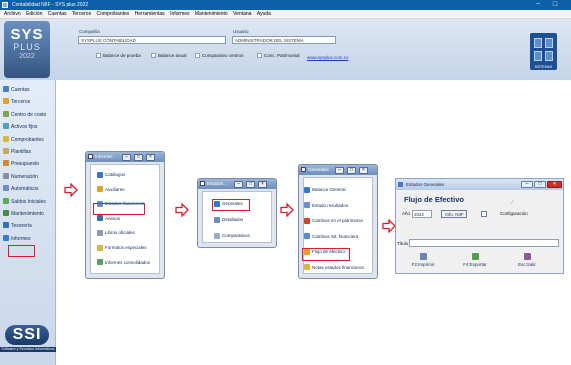 This screenshot has height=365, width=571. I want to click on menu-cuentas: Cuentas, so click(57, 14).